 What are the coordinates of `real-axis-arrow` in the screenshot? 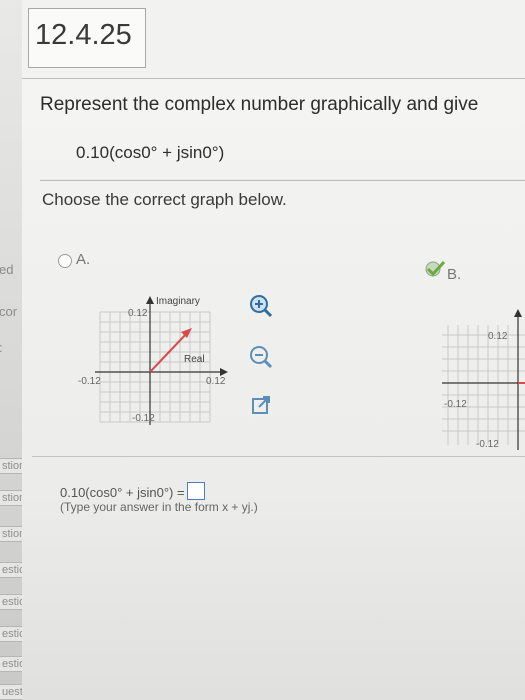 It's located at (224, 372).